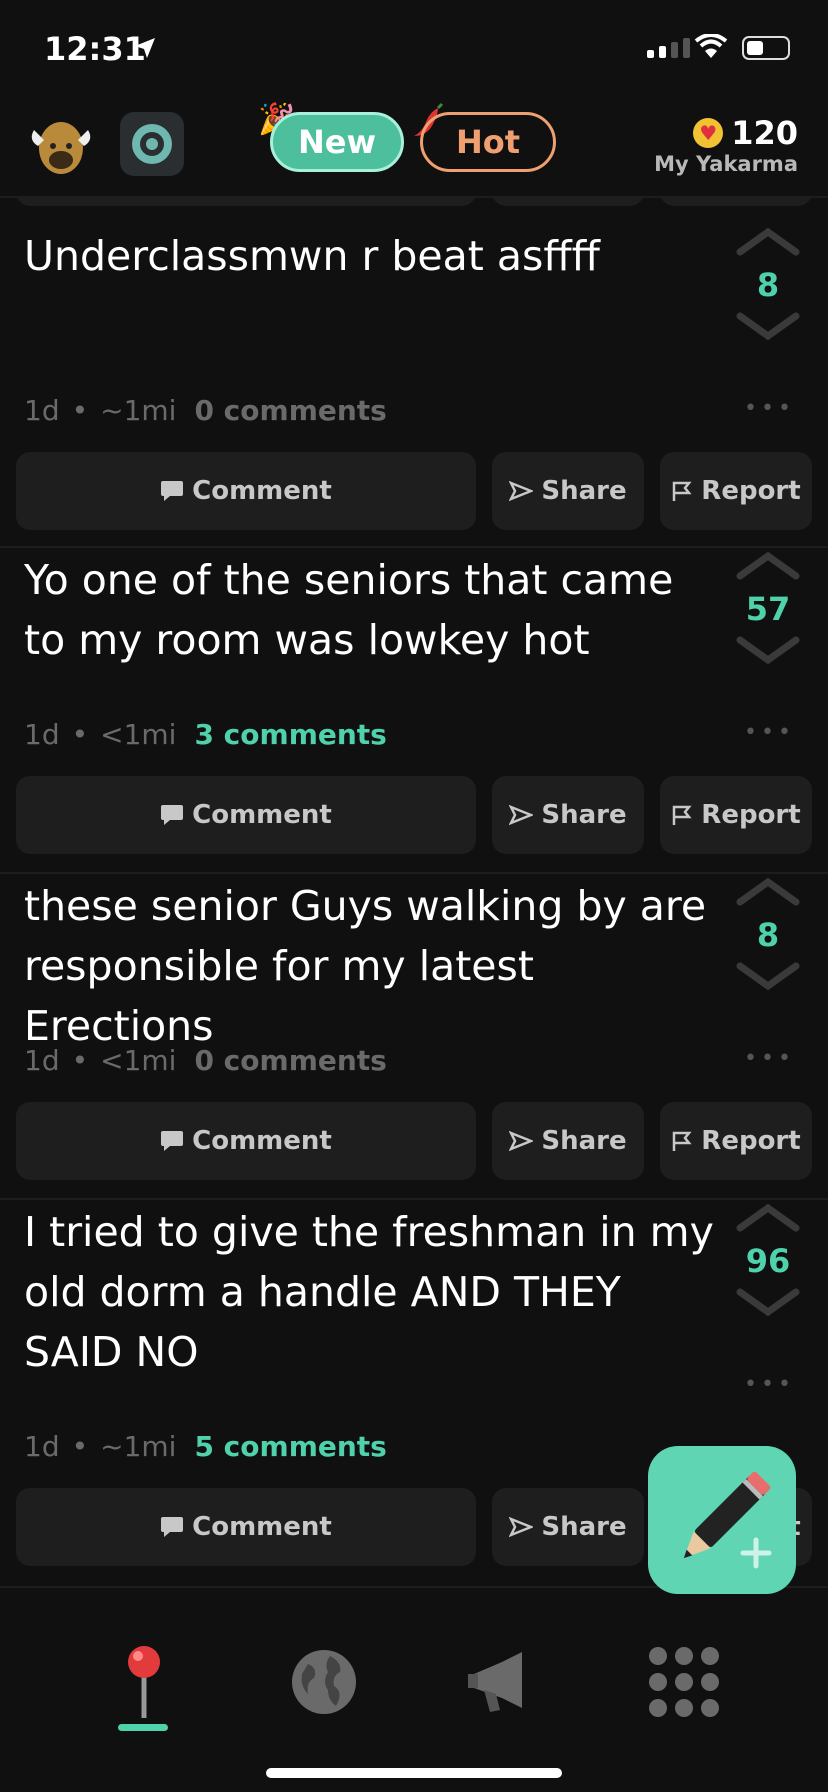 Image resolution: width=828 pixels, height=1792 pixels. What do you see at coordinates (684, 1682) in the screenshot?
I see `grid-dots-icon` at bounding box center [684, 1682].